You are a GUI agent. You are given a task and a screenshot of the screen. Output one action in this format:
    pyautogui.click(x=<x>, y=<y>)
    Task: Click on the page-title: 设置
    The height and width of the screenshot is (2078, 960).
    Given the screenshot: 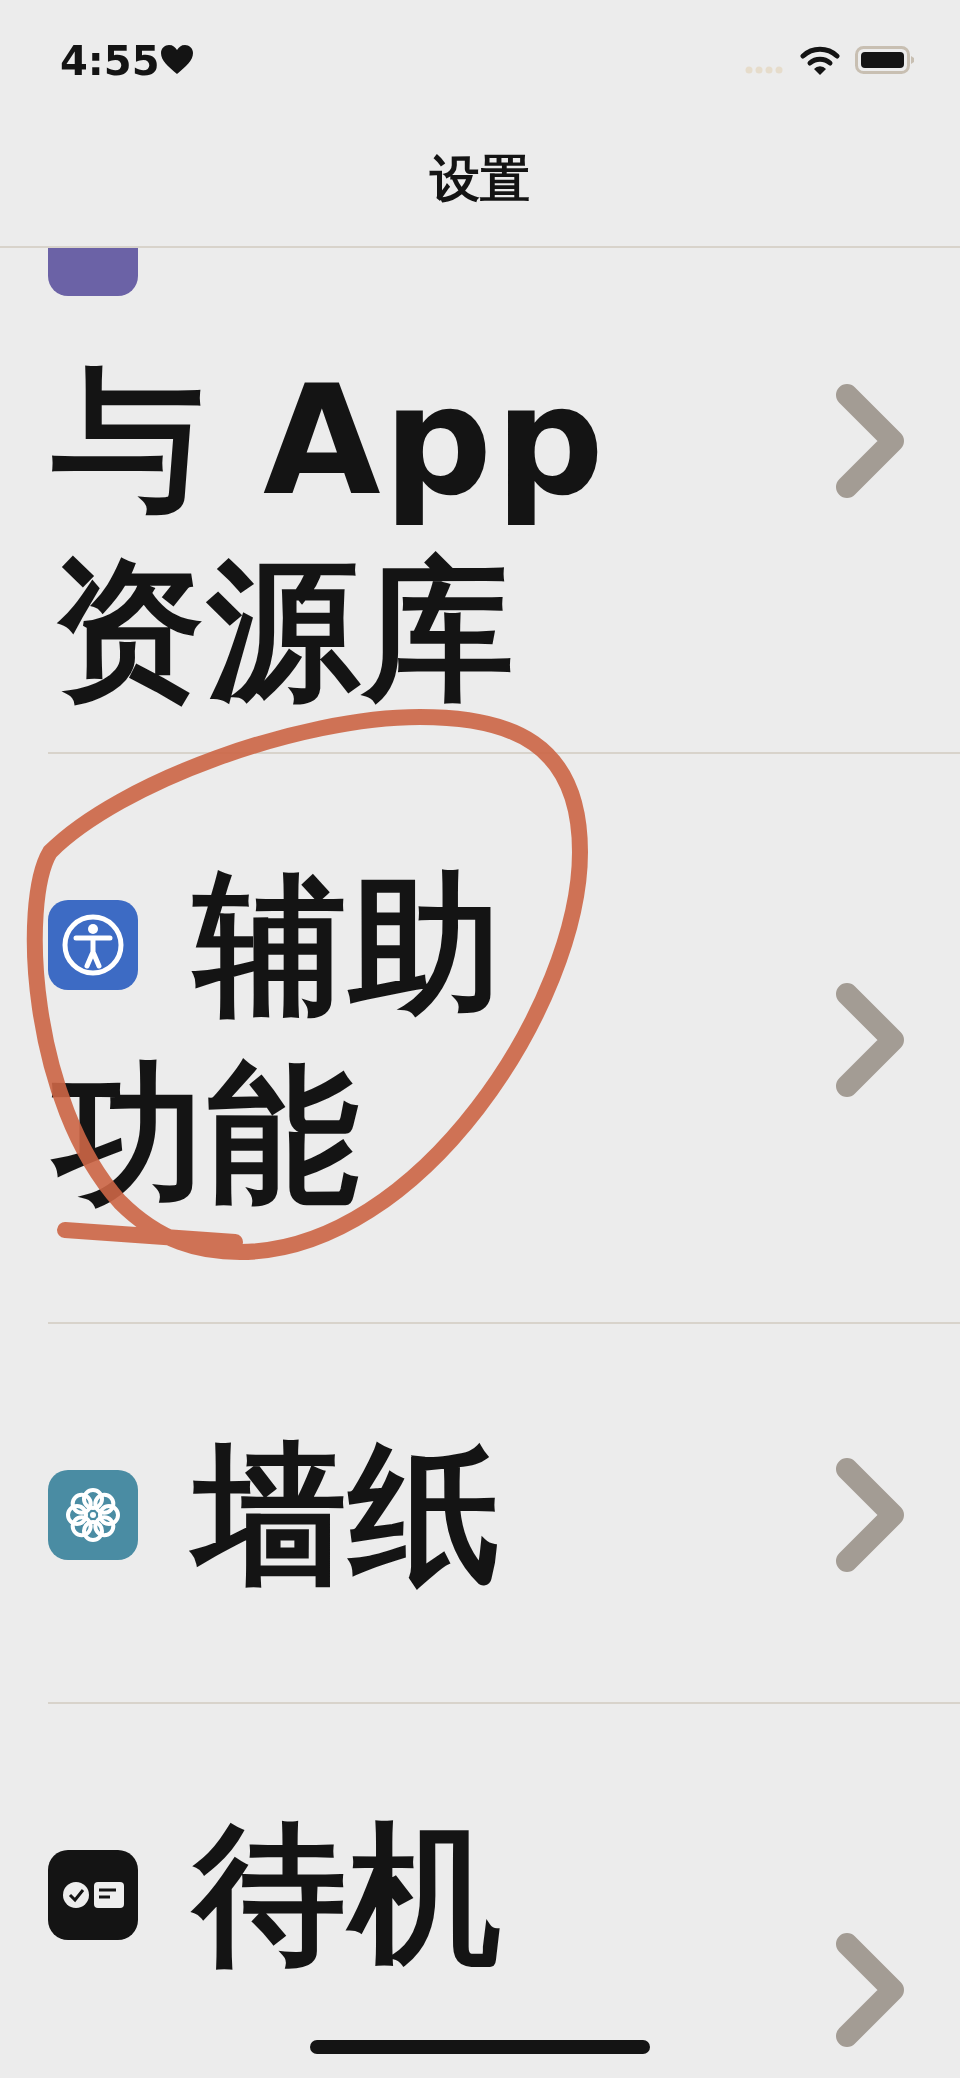 What is the action you would take?
    pyautogui.click(x=480, y=179)
    